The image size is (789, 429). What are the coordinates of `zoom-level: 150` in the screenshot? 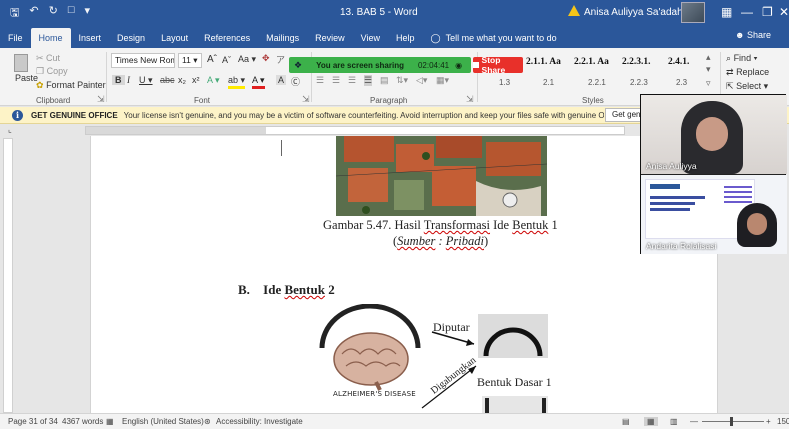 It's located at (783, 421).